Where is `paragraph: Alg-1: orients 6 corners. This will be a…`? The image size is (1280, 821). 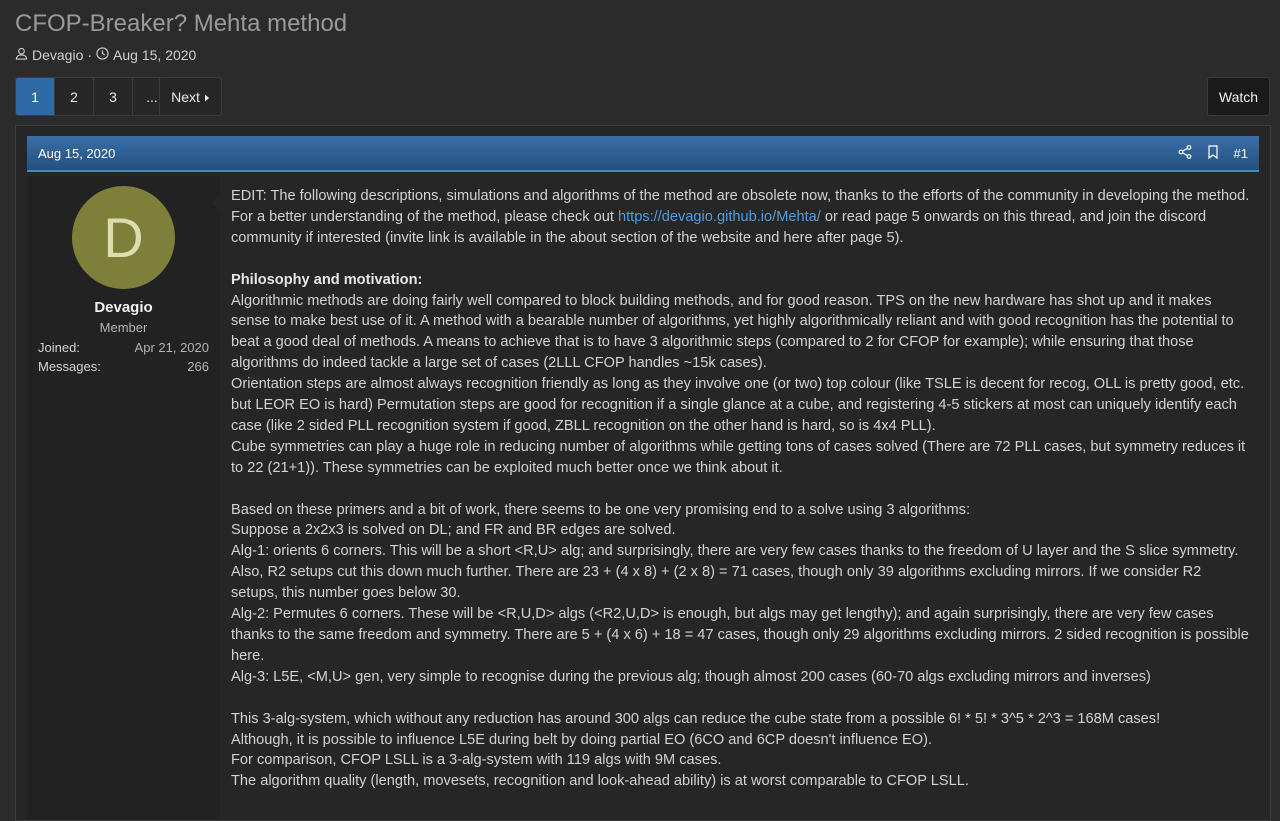
paragraph: Alg-1: orients 6 corners. This will be a… is located at coordinates (741, 572).